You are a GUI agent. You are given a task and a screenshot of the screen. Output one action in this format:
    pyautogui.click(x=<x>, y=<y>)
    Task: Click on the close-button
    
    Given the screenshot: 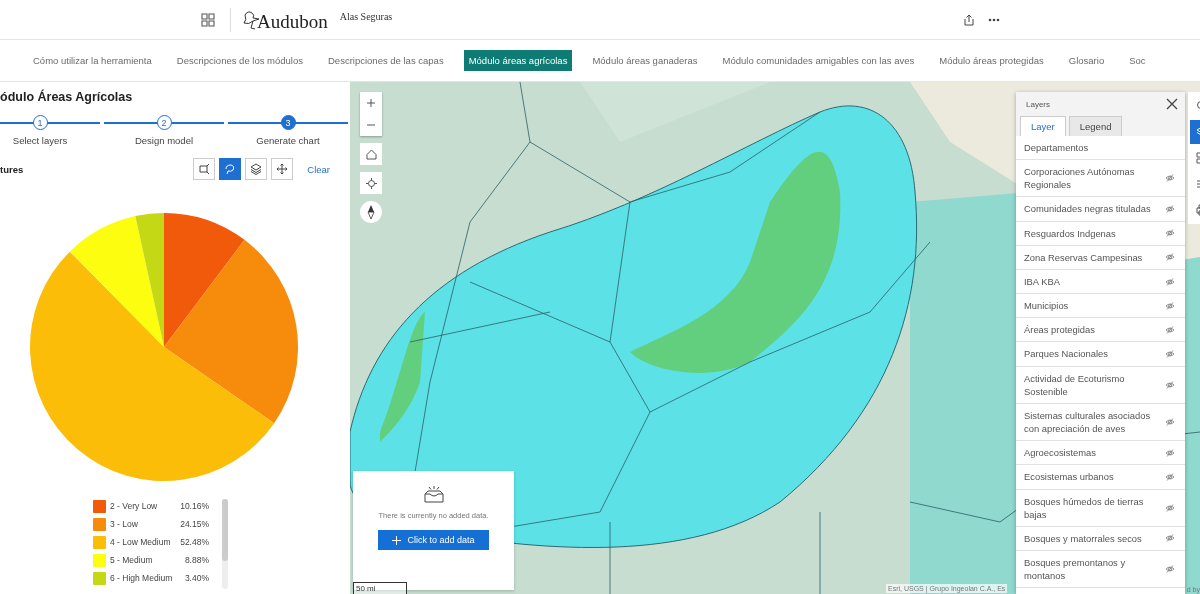 What is the action you would take?
    pyautogui.click(x=1172, y=104)
    